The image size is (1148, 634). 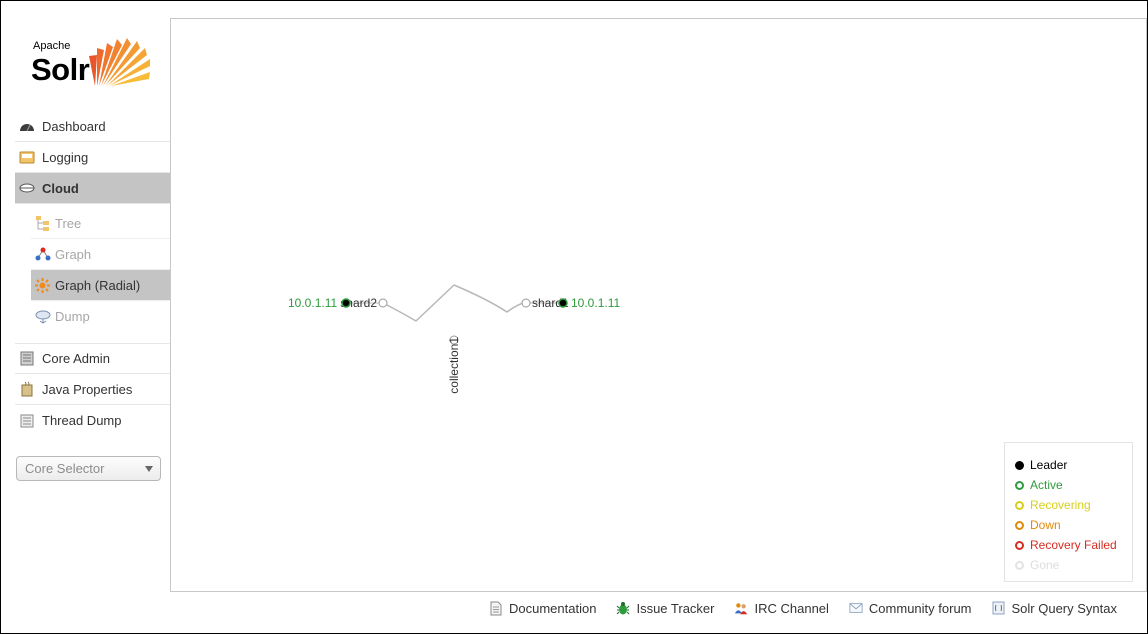 What do you see at coordinates (27, 126) in the screenshot?
I see `dashboard-gauge-icon` at bounding box center [27, 126].